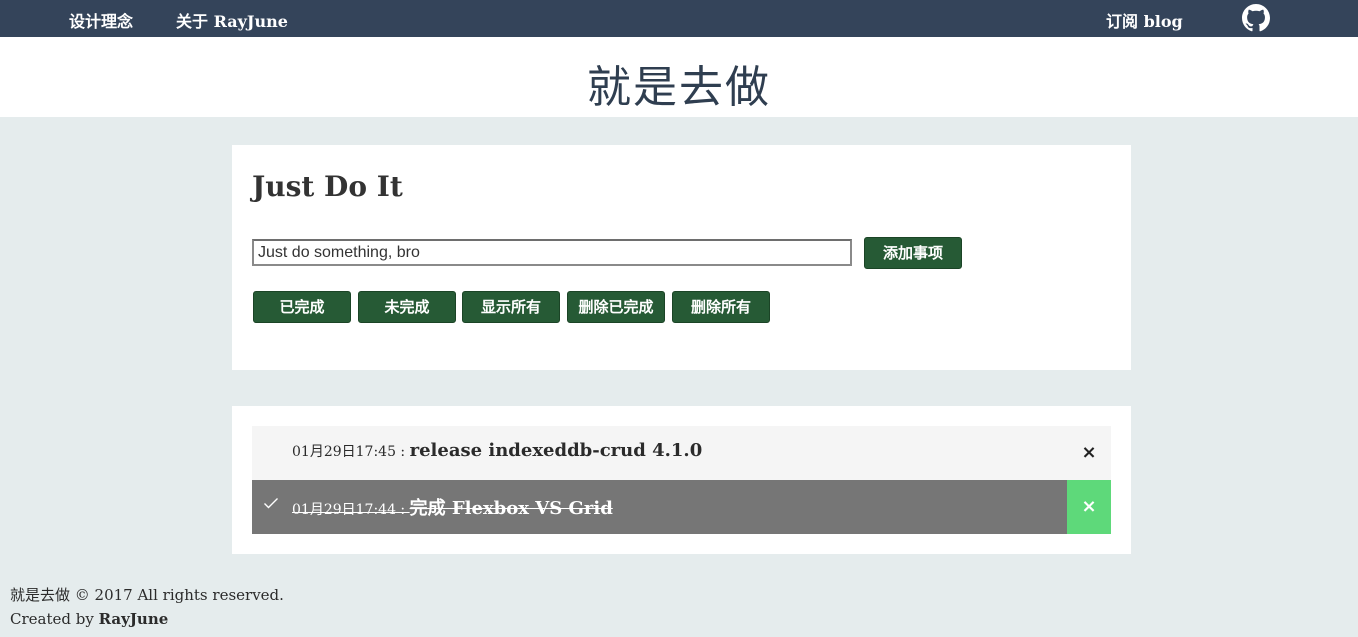 This screenshot has width=1358, height=637. What do you see at coordinates (511, 508) in the screenshot?
I see `todo-content: 完成 Flexbox VS Grid` at bounding box center [511, 508].